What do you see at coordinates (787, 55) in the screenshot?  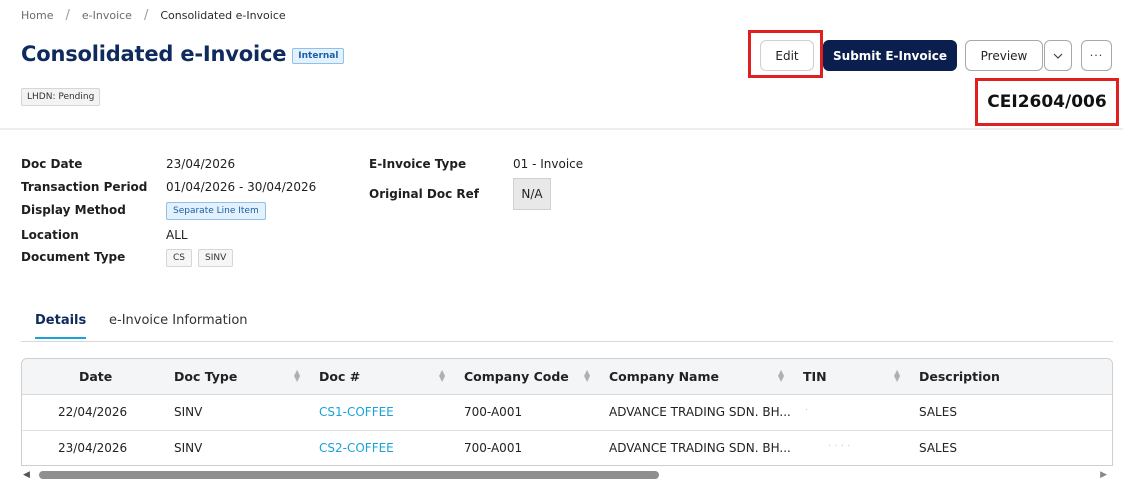 I see `edit-button: Edit` at bounding box center [787, 55].